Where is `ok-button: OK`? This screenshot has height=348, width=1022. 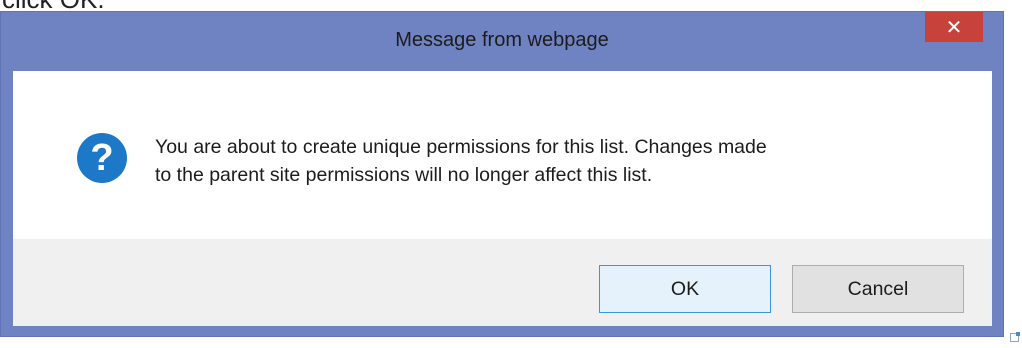
ok-button: OK is located at coordinates (685, 289).